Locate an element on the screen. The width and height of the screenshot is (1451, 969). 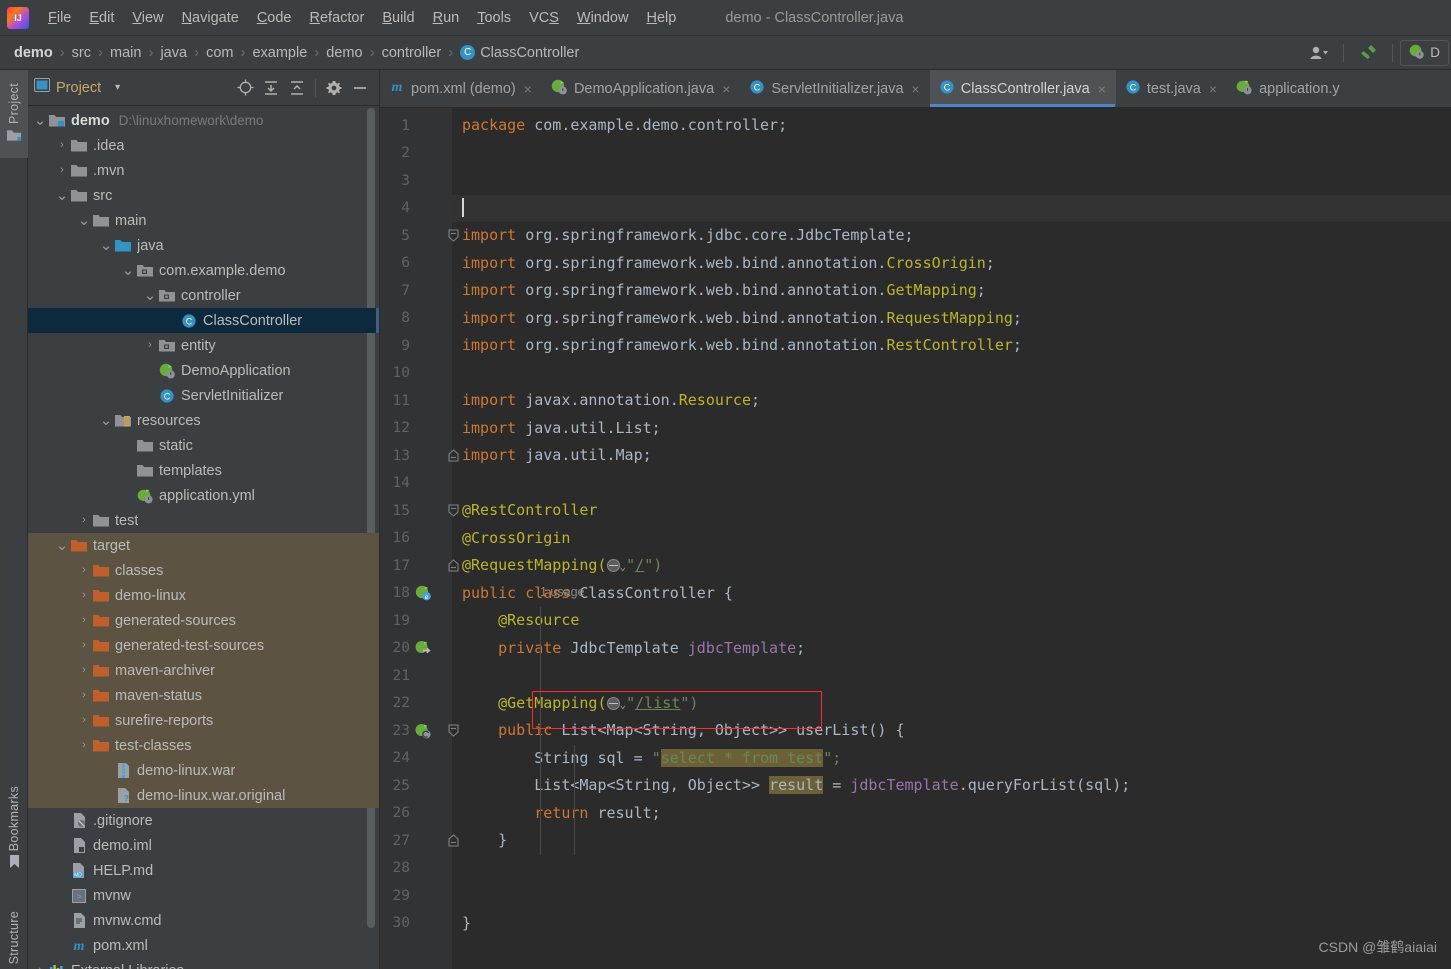
menu-item-edit: Edit is located at coordinates (101, 18).